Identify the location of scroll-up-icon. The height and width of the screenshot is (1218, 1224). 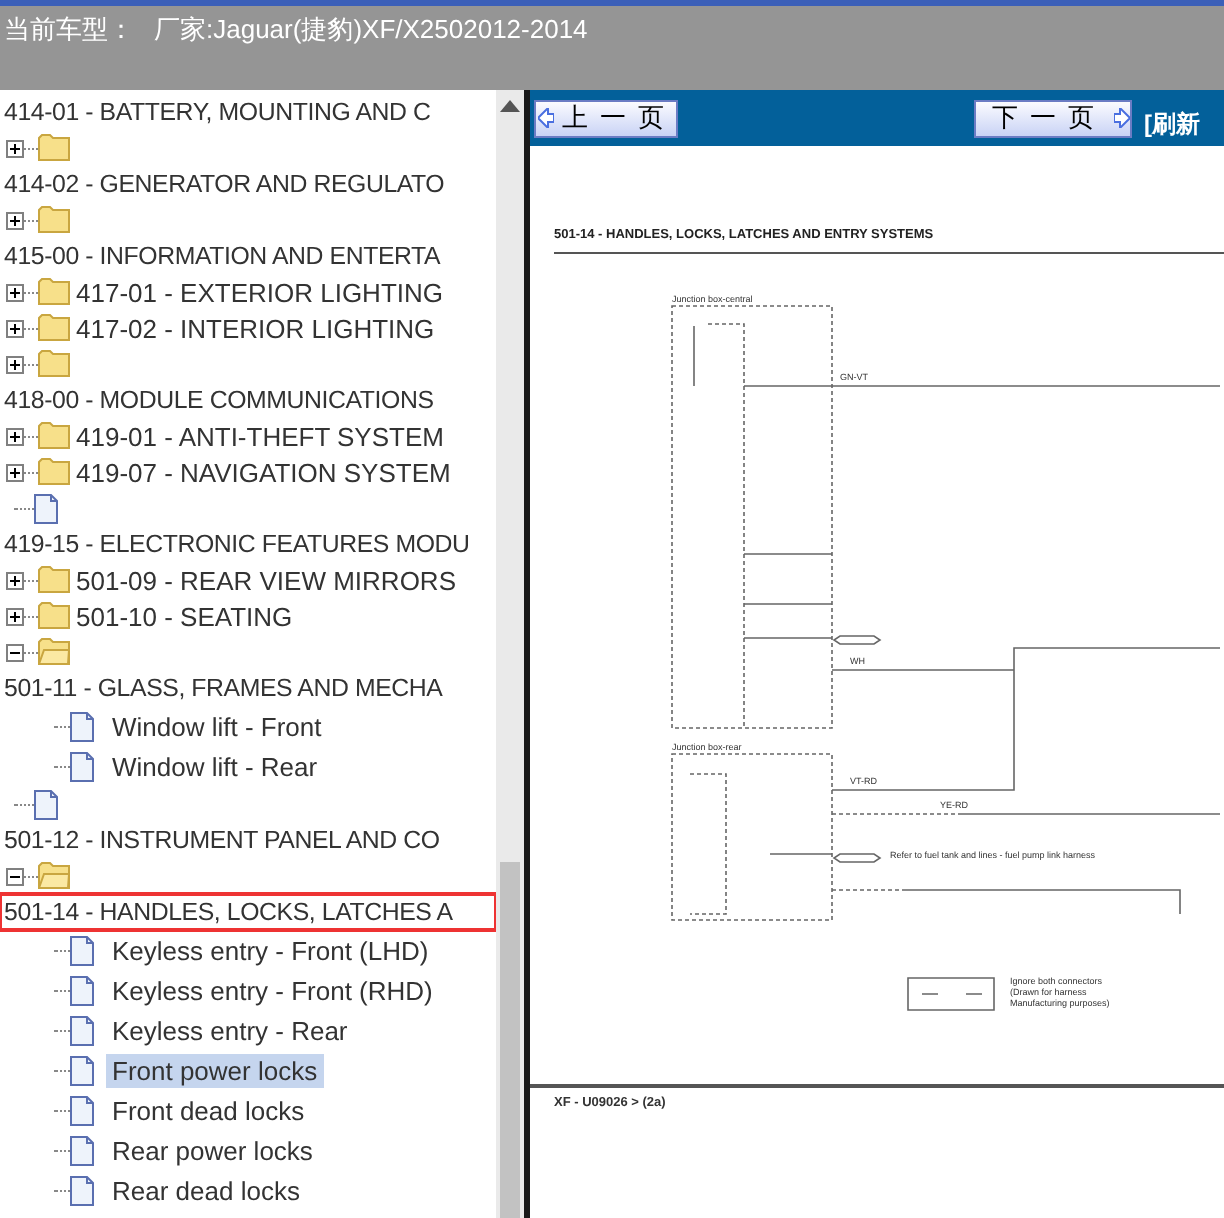
(510, 106).